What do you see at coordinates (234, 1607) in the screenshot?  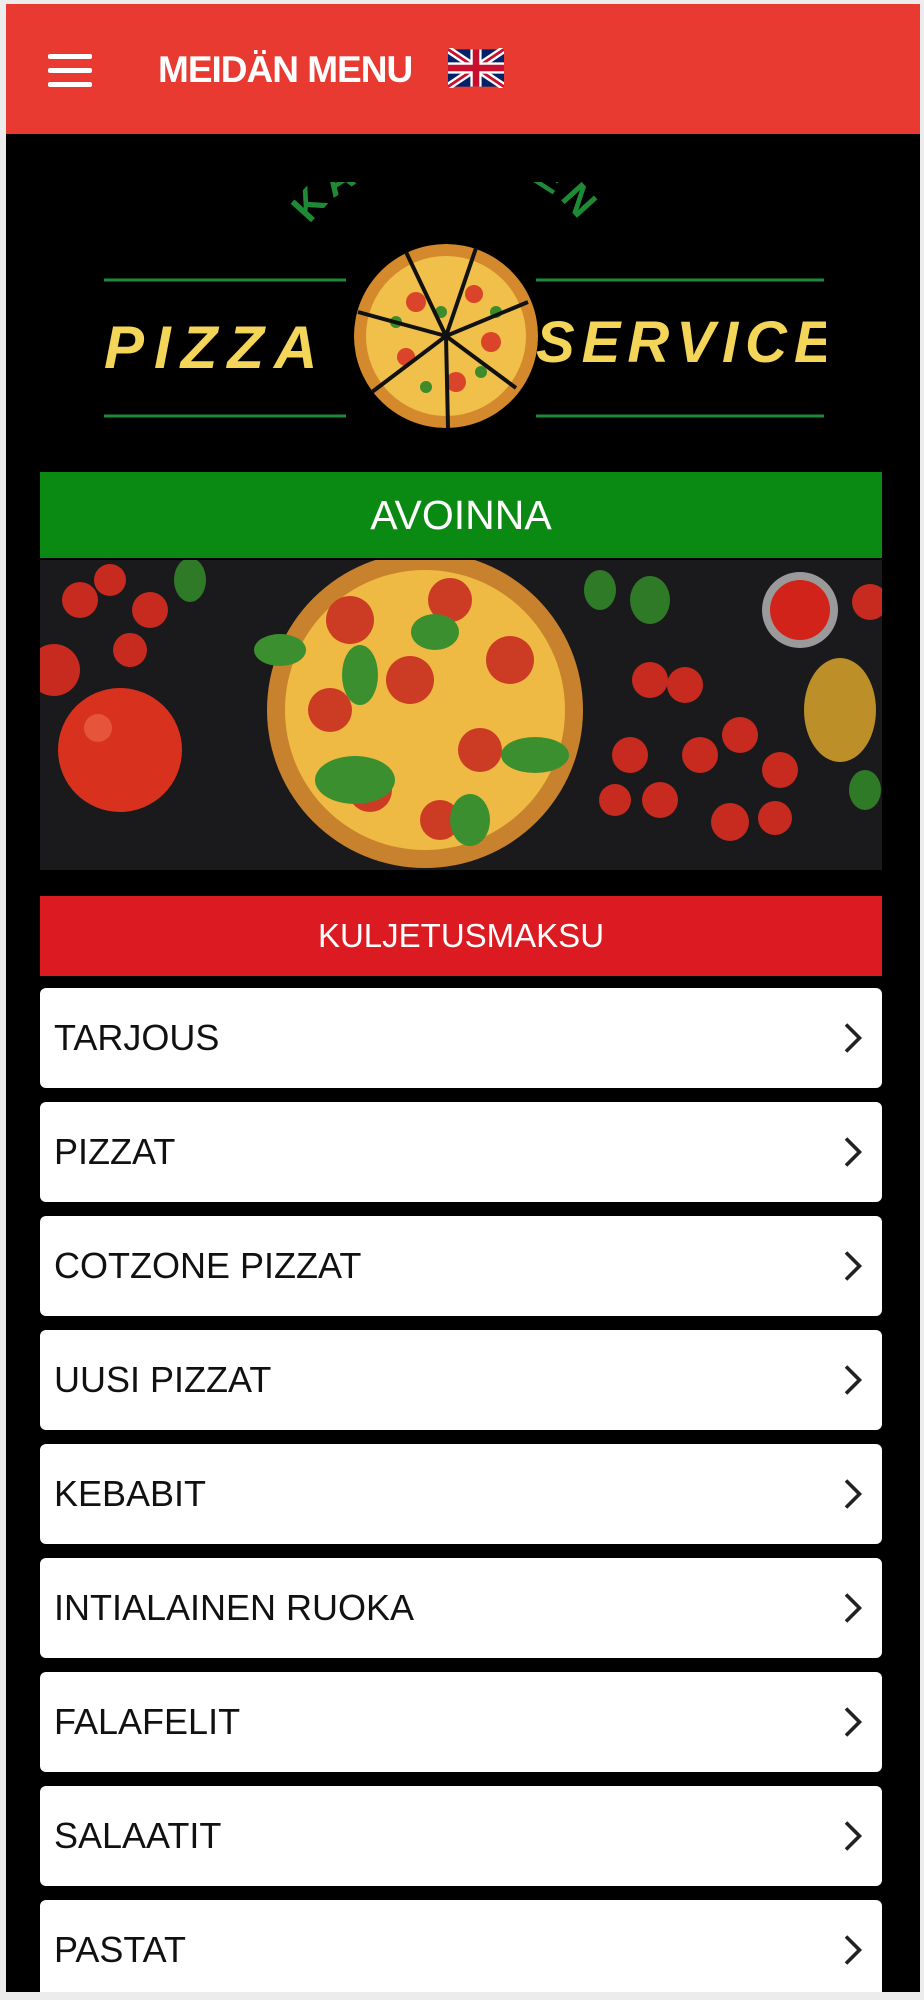 I see `menu-item-label: INTIALAINEN RUOKA` at bounding box center [234, 1607].